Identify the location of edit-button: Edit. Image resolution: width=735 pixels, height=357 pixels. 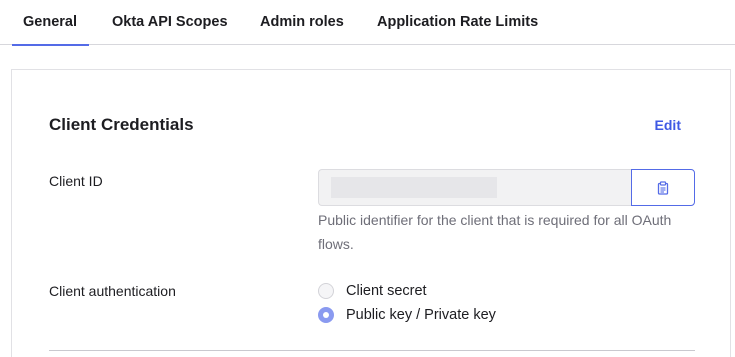
(668, 125).